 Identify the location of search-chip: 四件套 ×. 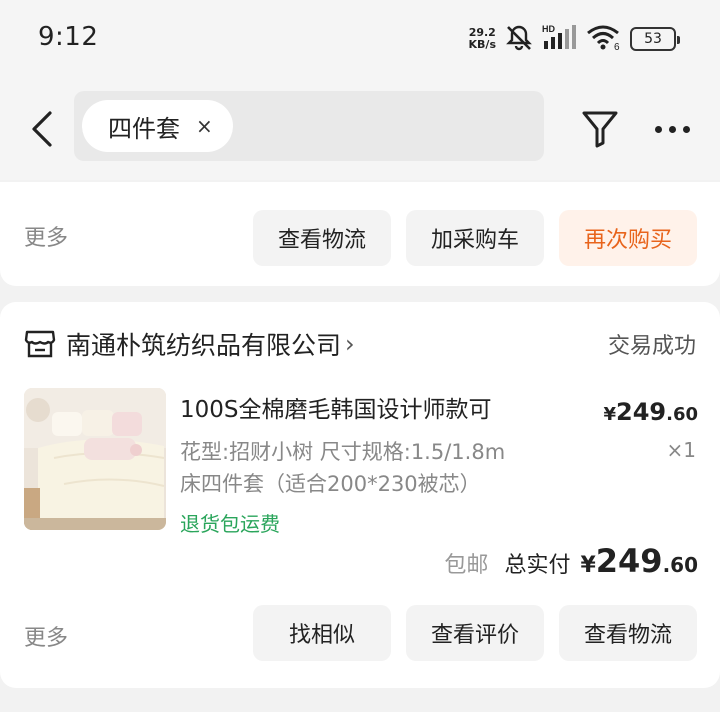
(157, 126).